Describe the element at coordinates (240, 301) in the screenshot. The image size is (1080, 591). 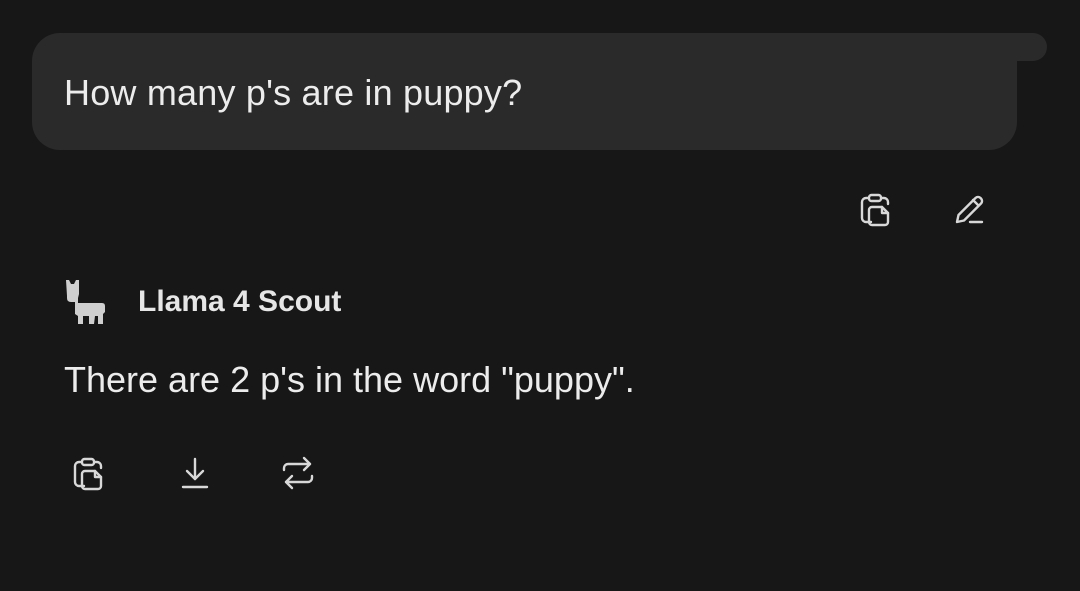
I see `model-name: Llama 4 Scout` at that location.